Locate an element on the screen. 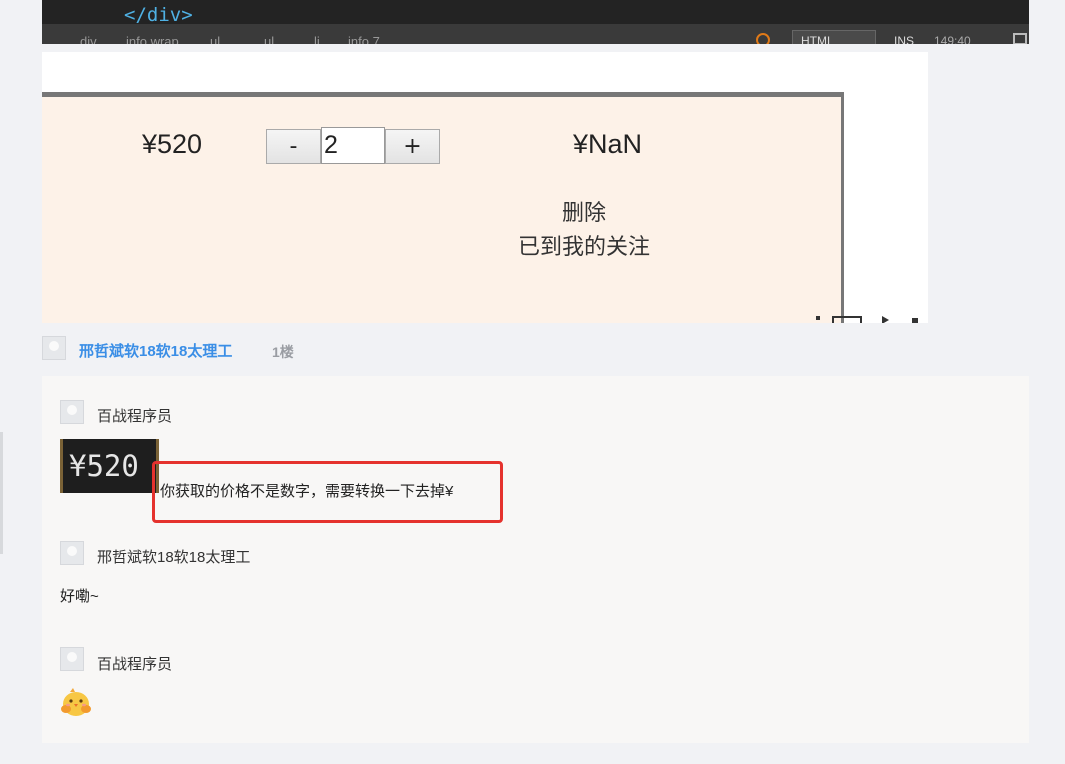  play-icon is located at coordinates (885, 319).